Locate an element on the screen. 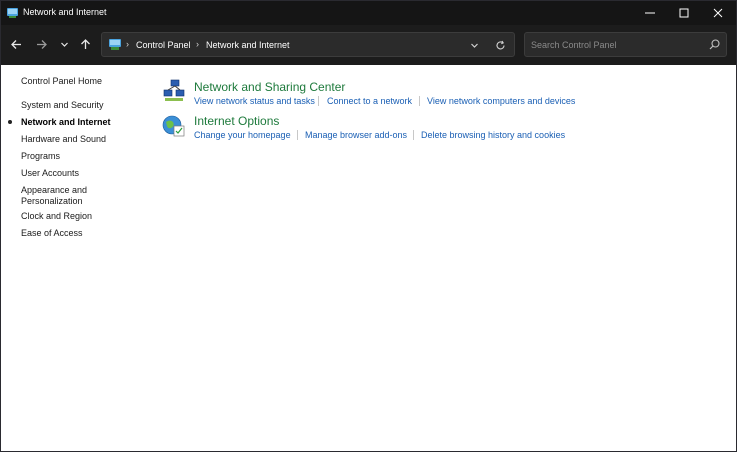 This screenshot has width=737, height=452. sidebar-item-hardware-and-sound: Hardware and Sound is located at coordinates (63, 139).